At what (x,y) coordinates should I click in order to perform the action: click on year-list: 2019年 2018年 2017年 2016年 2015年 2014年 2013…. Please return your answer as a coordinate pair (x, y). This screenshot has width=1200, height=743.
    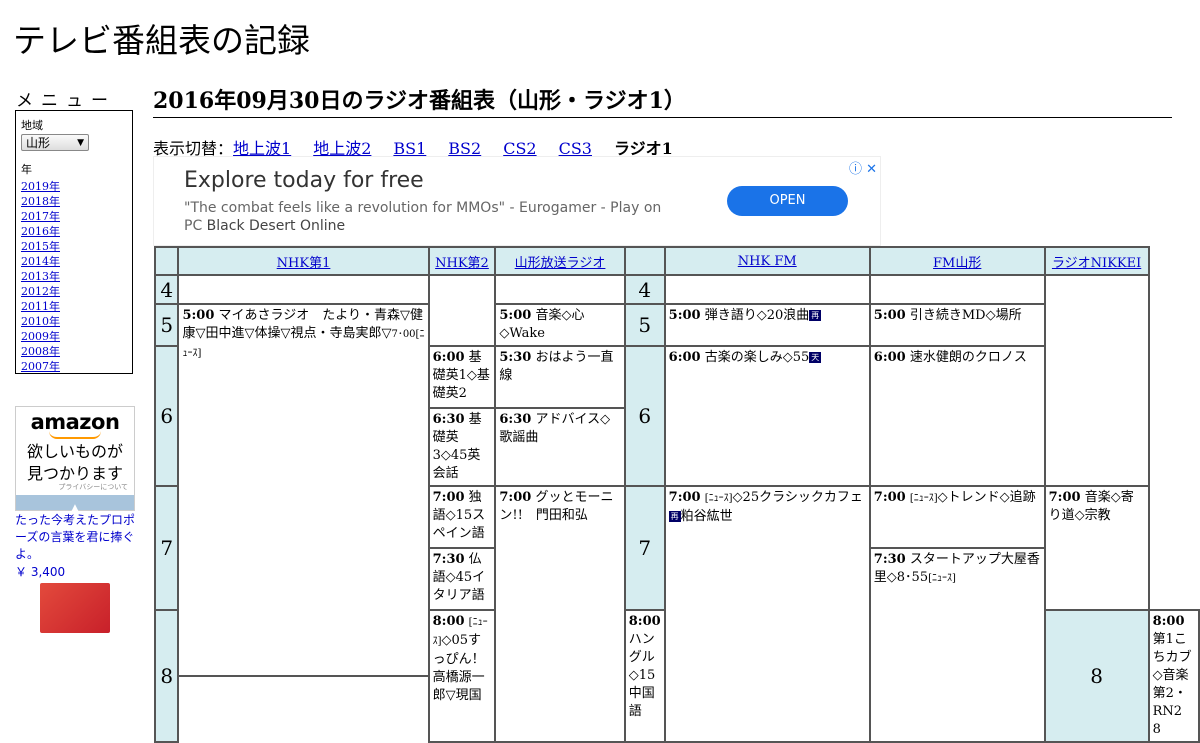
    Looking at the image, I should click on (74, 276).